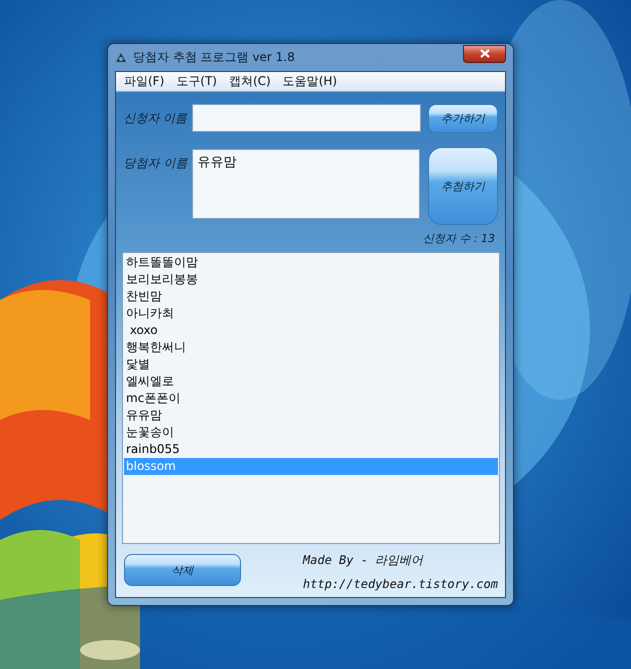 Image resolution: width=631 pixels, height=669 pixels. I want to click on draw-button: 추첨하기, so click(463, 186).